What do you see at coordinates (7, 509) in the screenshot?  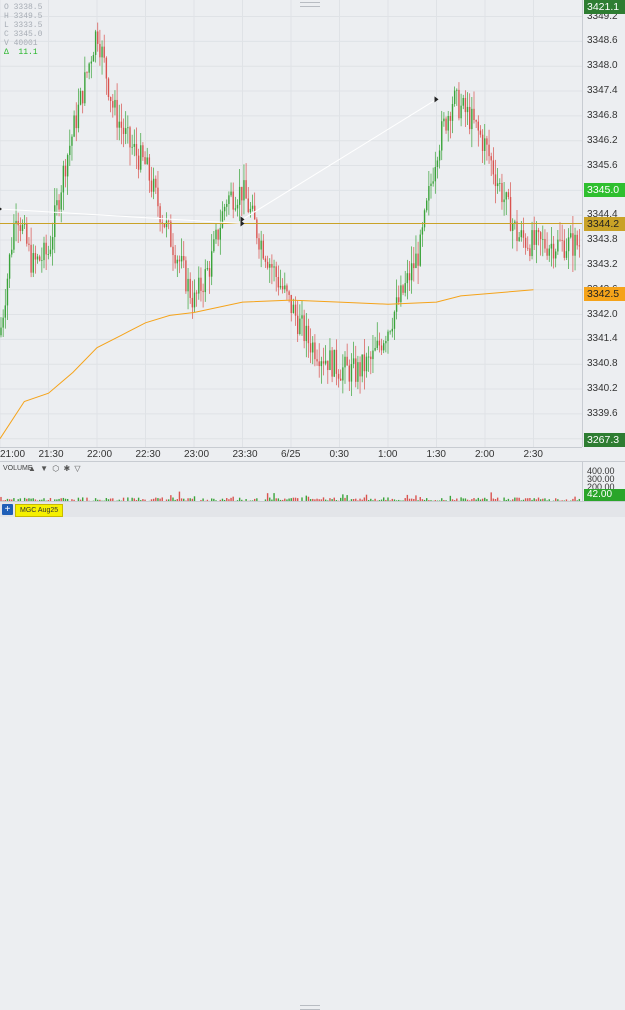 I see `add-symbol-button: +` at bounding box center [7, 509].